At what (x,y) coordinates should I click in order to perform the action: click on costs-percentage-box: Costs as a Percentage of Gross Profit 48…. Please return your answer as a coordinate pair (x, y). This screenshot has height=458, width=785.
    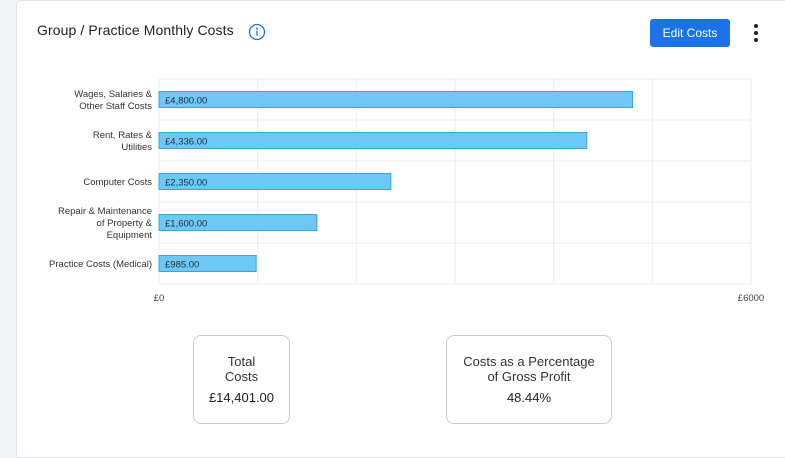
    Looking at the image, I should click on (529, 379).